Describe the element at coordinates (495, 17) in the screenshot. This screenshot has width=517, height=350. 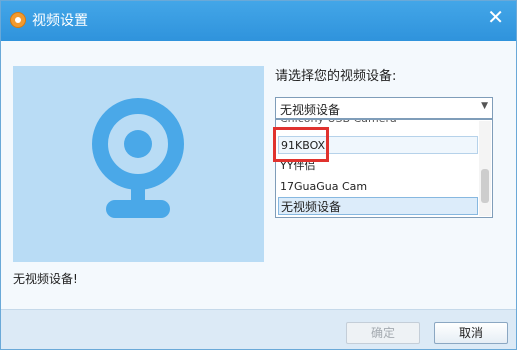
I see `close-button: ✕` at that location.